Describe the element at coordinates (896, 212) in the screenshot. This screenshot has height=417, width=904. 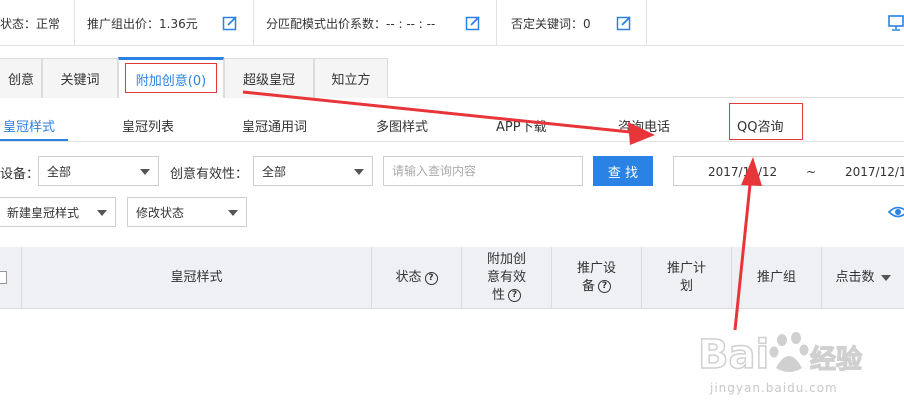
I see `eye-icon` at that location.